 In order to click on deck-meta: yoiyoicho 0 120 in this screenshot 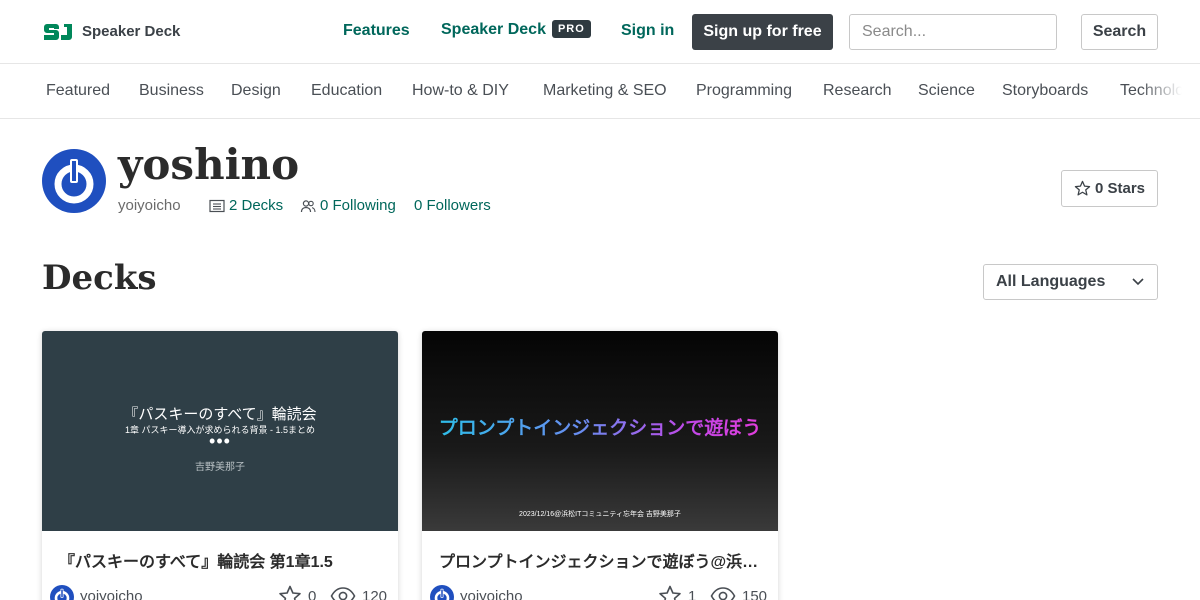, I will do `click(220, 592)`.